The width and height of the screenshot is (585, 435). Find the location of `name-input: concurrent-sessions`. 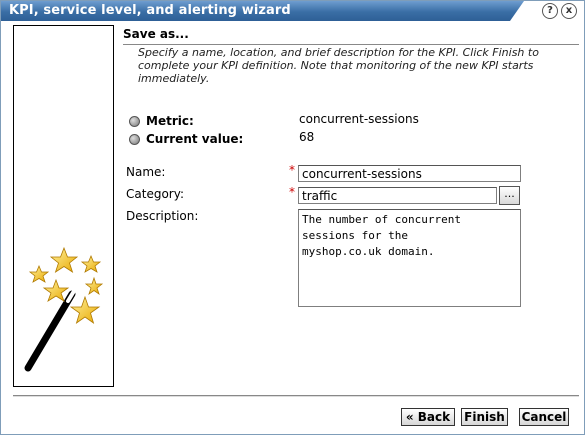

name-input: concurrent-sessions is located at coordinates (409, 173).